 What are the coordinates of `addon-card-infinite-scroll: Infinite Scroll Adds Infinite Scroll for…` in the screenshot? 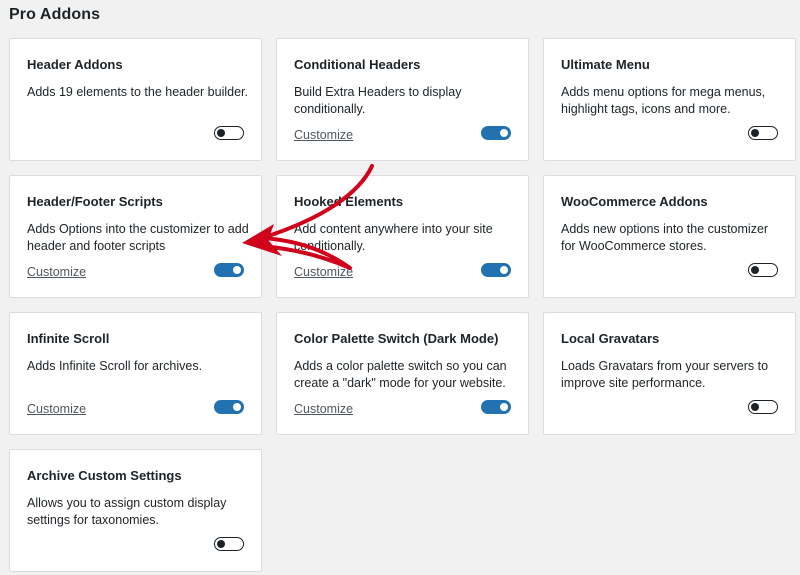 It's located at (135, 373).